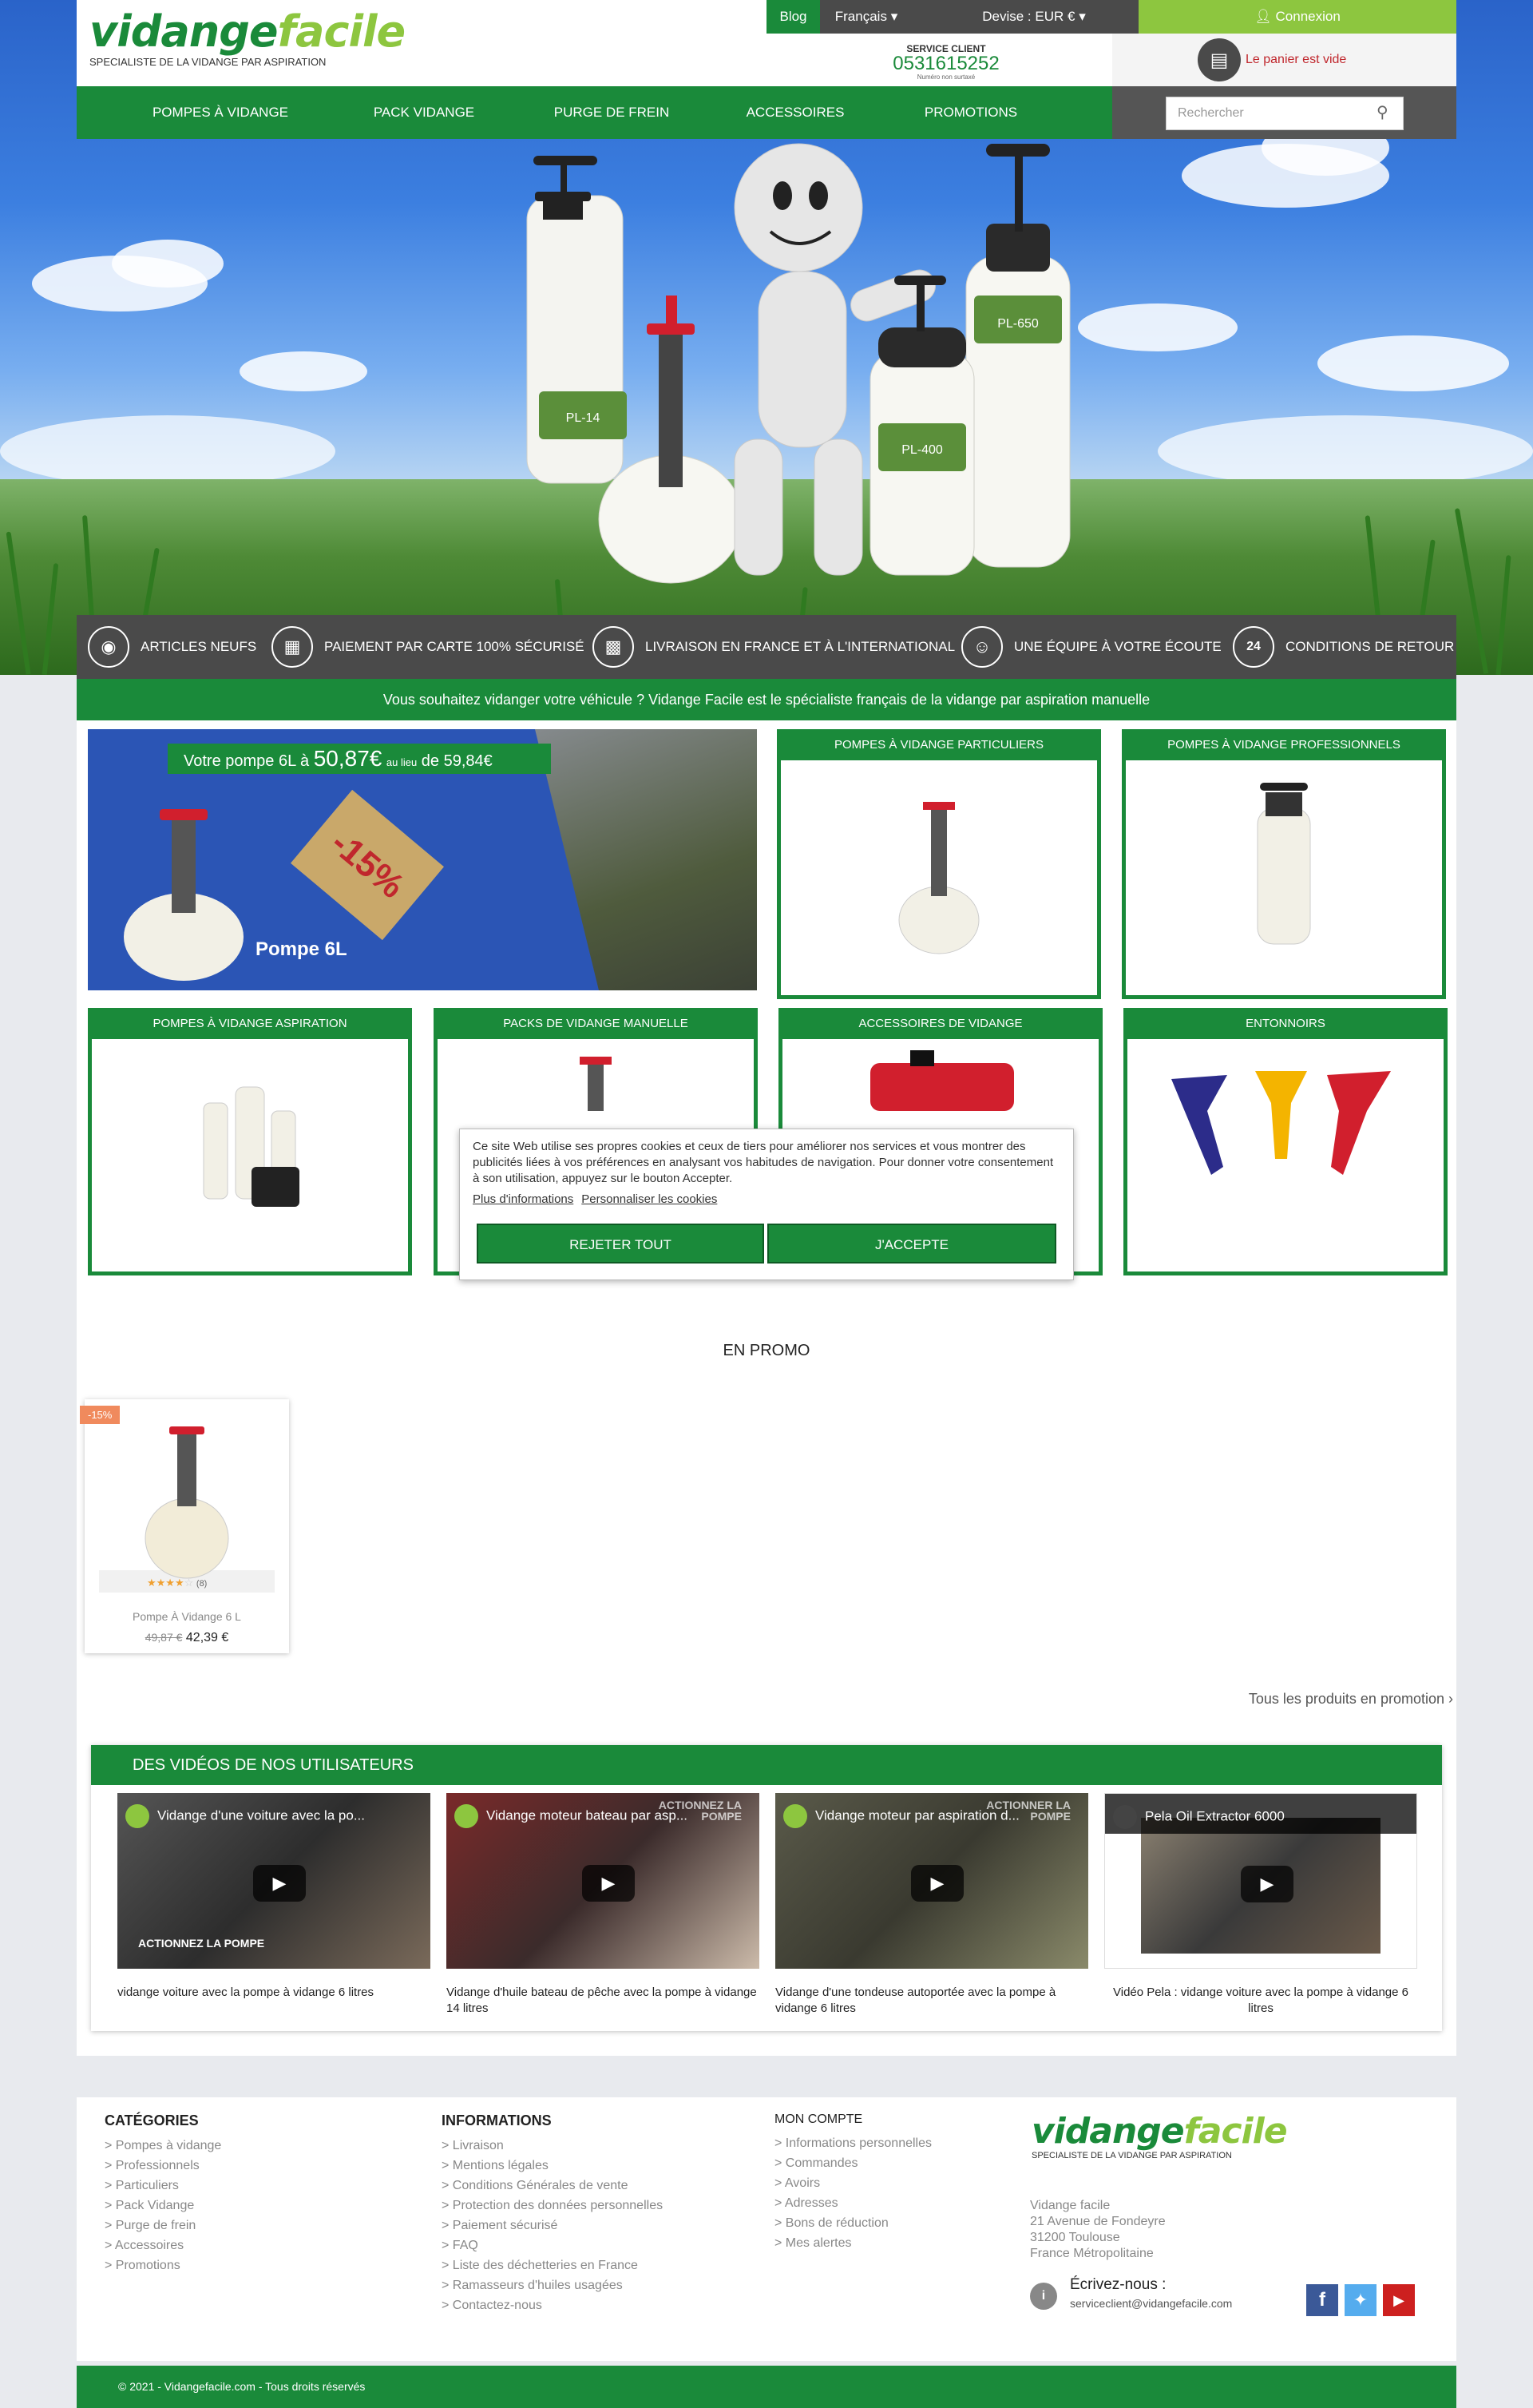  What do you see at coordinates (894, 2143) in the screenshot?
I see `footer-link-item: > Informations personnelles` at bounding box center [894, 2143].